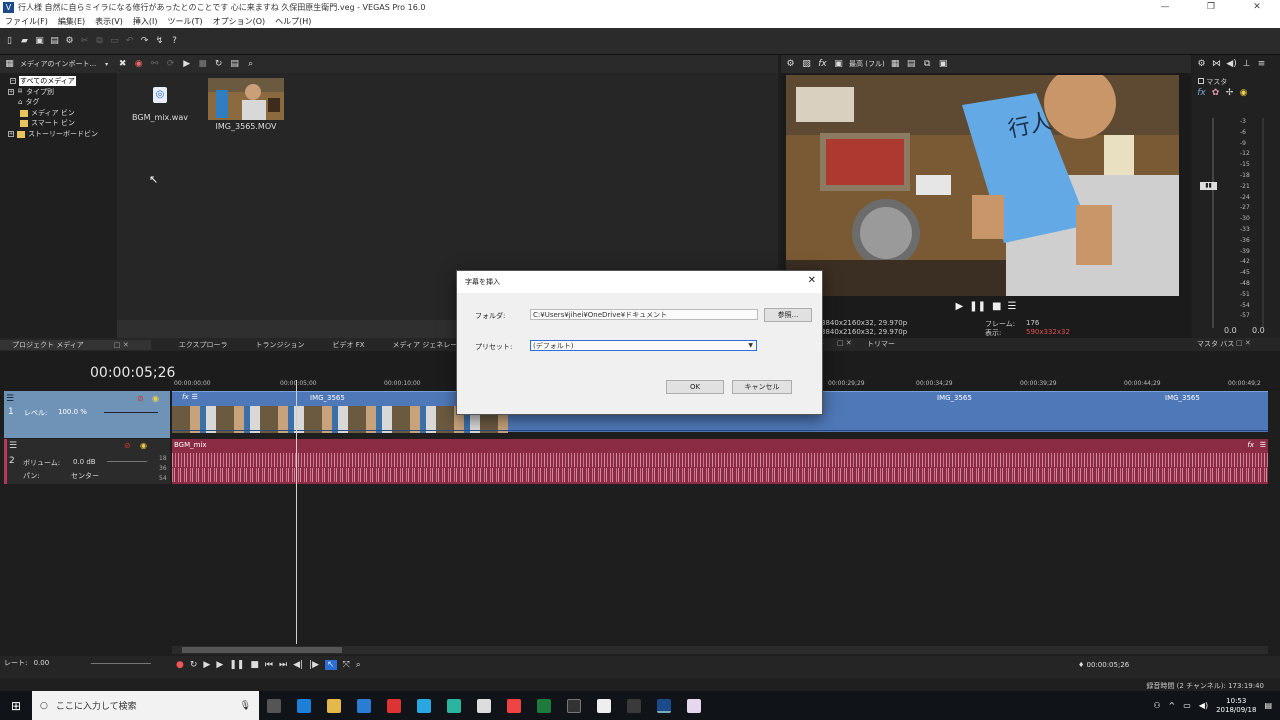 The image size is (1280, 720). What do you see at coordinates (31, 92) in the screenshot?
I see `tree-item-by-type: + ▤ タイプ別` at bounding box center [31, 92].